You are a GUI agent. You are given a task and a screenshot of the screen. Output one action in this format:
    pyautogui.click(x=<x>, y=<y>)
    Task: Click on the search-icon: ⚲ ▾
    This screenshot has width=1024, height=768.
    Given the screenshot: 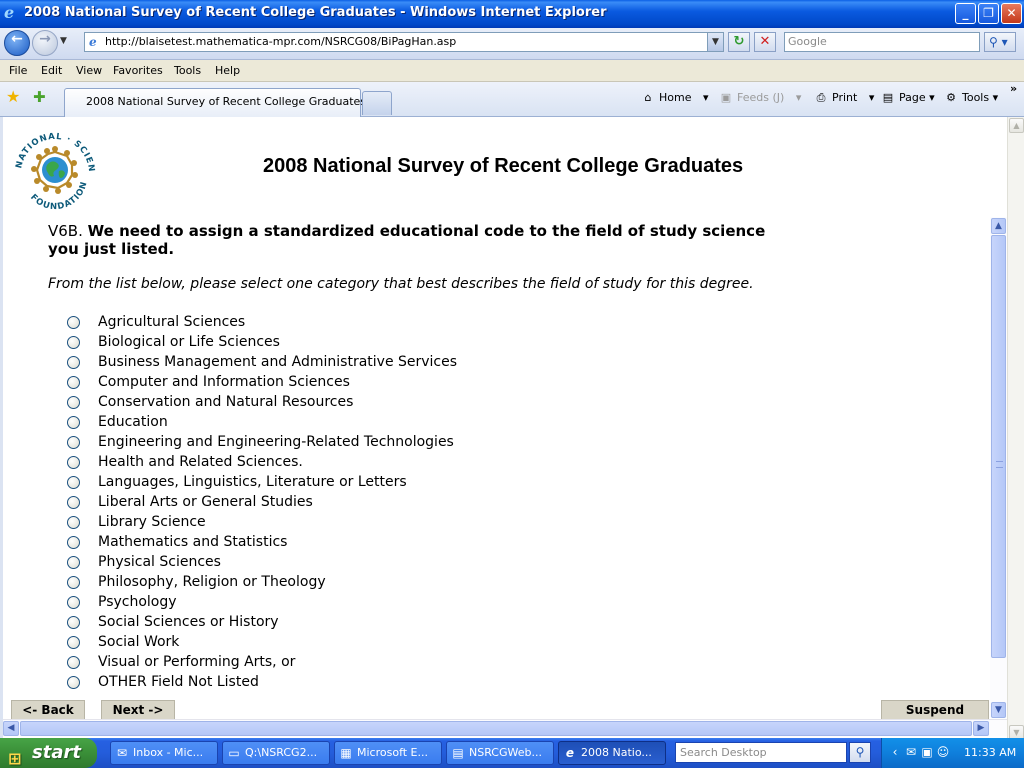 What is the action you would take?
    pyautogui.click(x=1000, y=42)
    